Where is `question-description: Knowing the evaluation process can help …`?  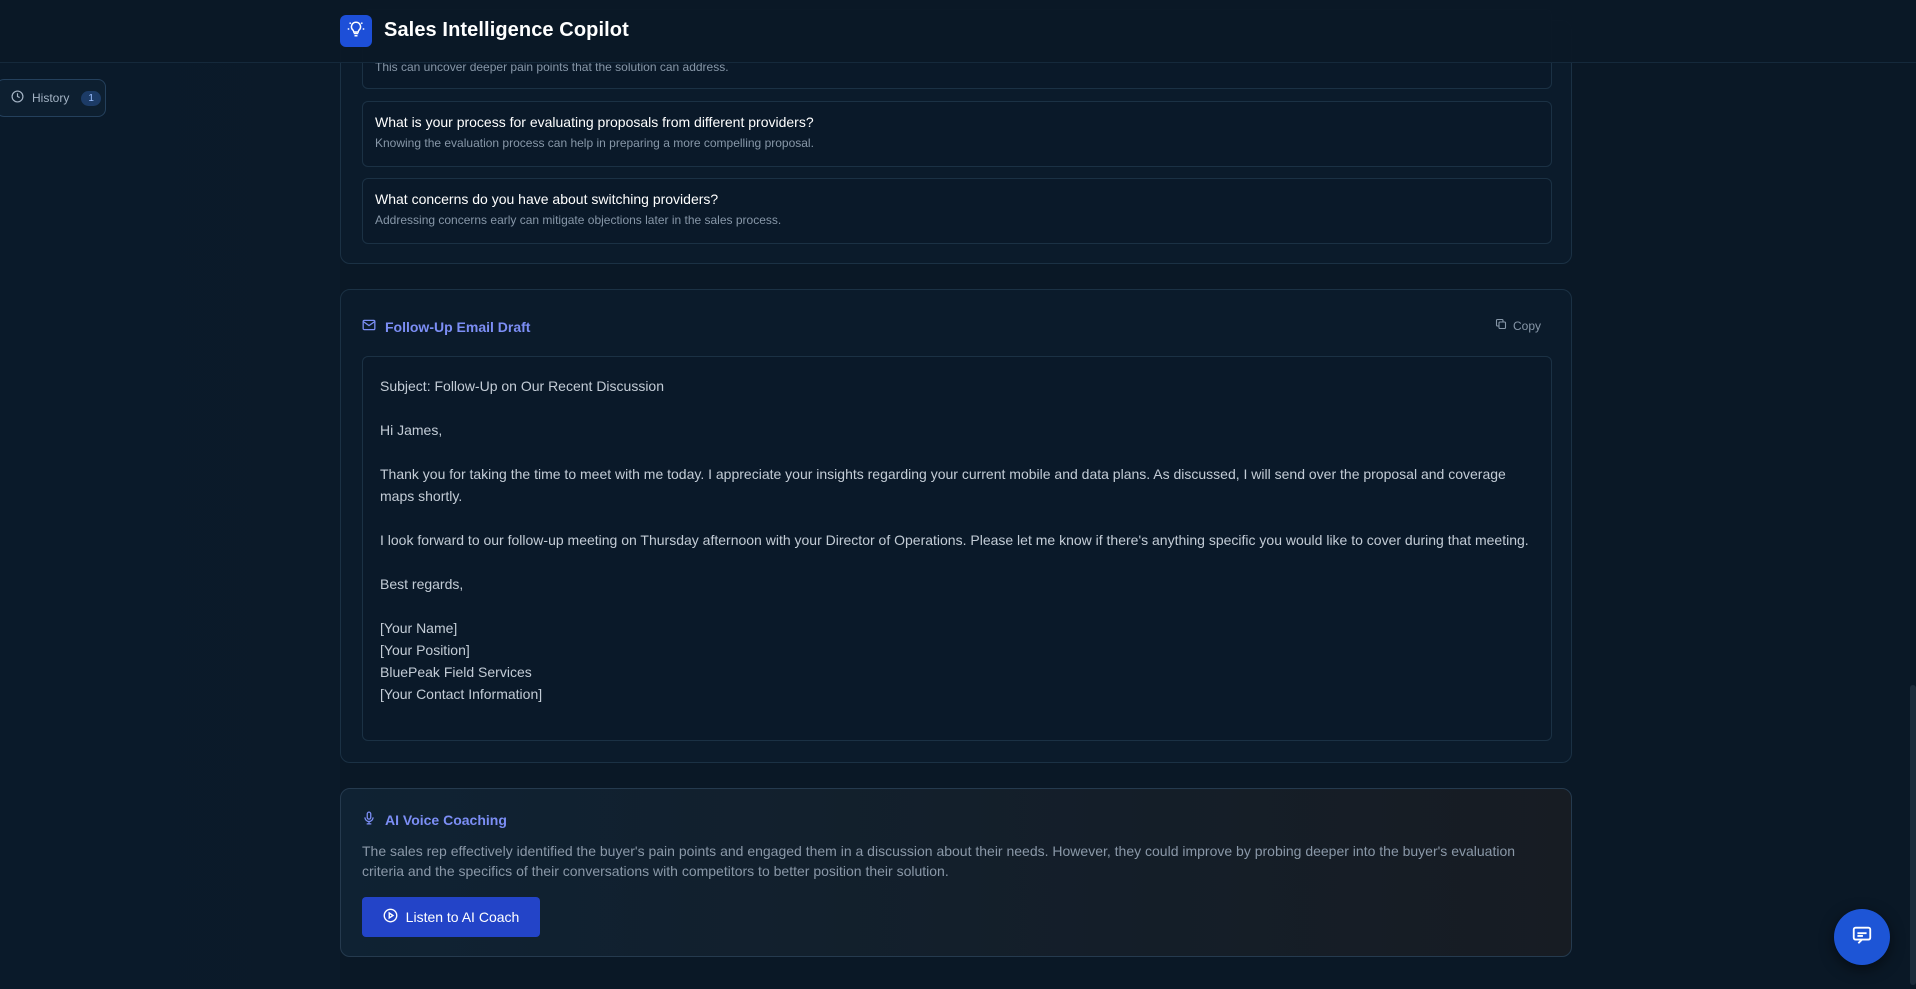
question-description: Knowing the evaluation process can help … is located at coordinates (594, 143).